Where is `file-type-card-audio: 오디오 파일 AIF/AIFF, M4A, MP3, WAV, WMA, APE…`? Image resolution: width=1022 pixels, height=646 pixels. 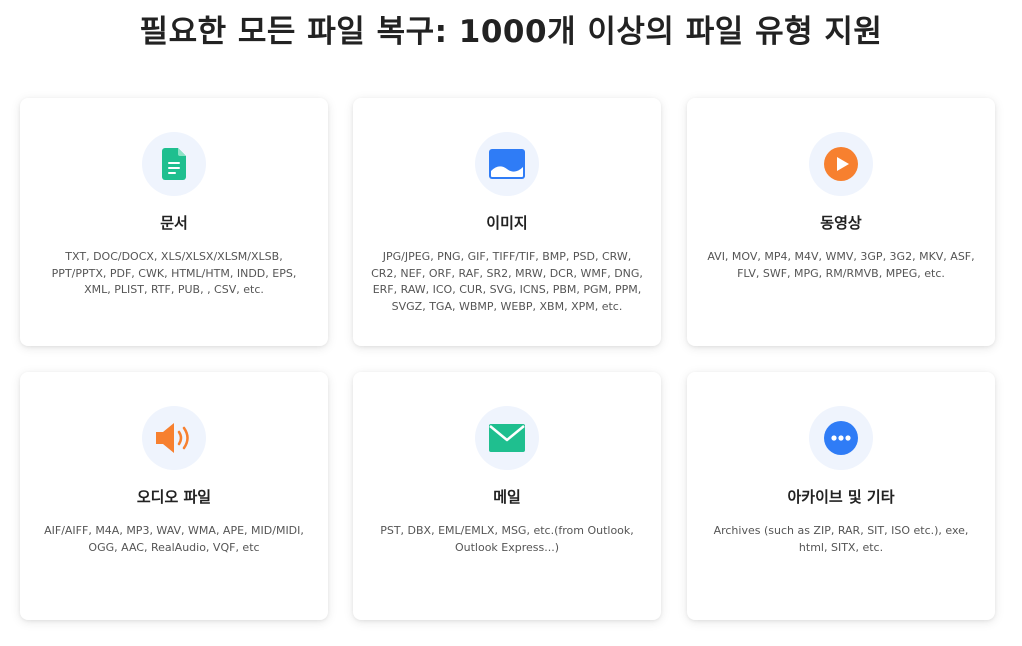
file-type-card-audio: 오디오 파일 AIF/AIFF, M4A, MP3, WAV, WMA, APE… is located at coordinates (174, 496).